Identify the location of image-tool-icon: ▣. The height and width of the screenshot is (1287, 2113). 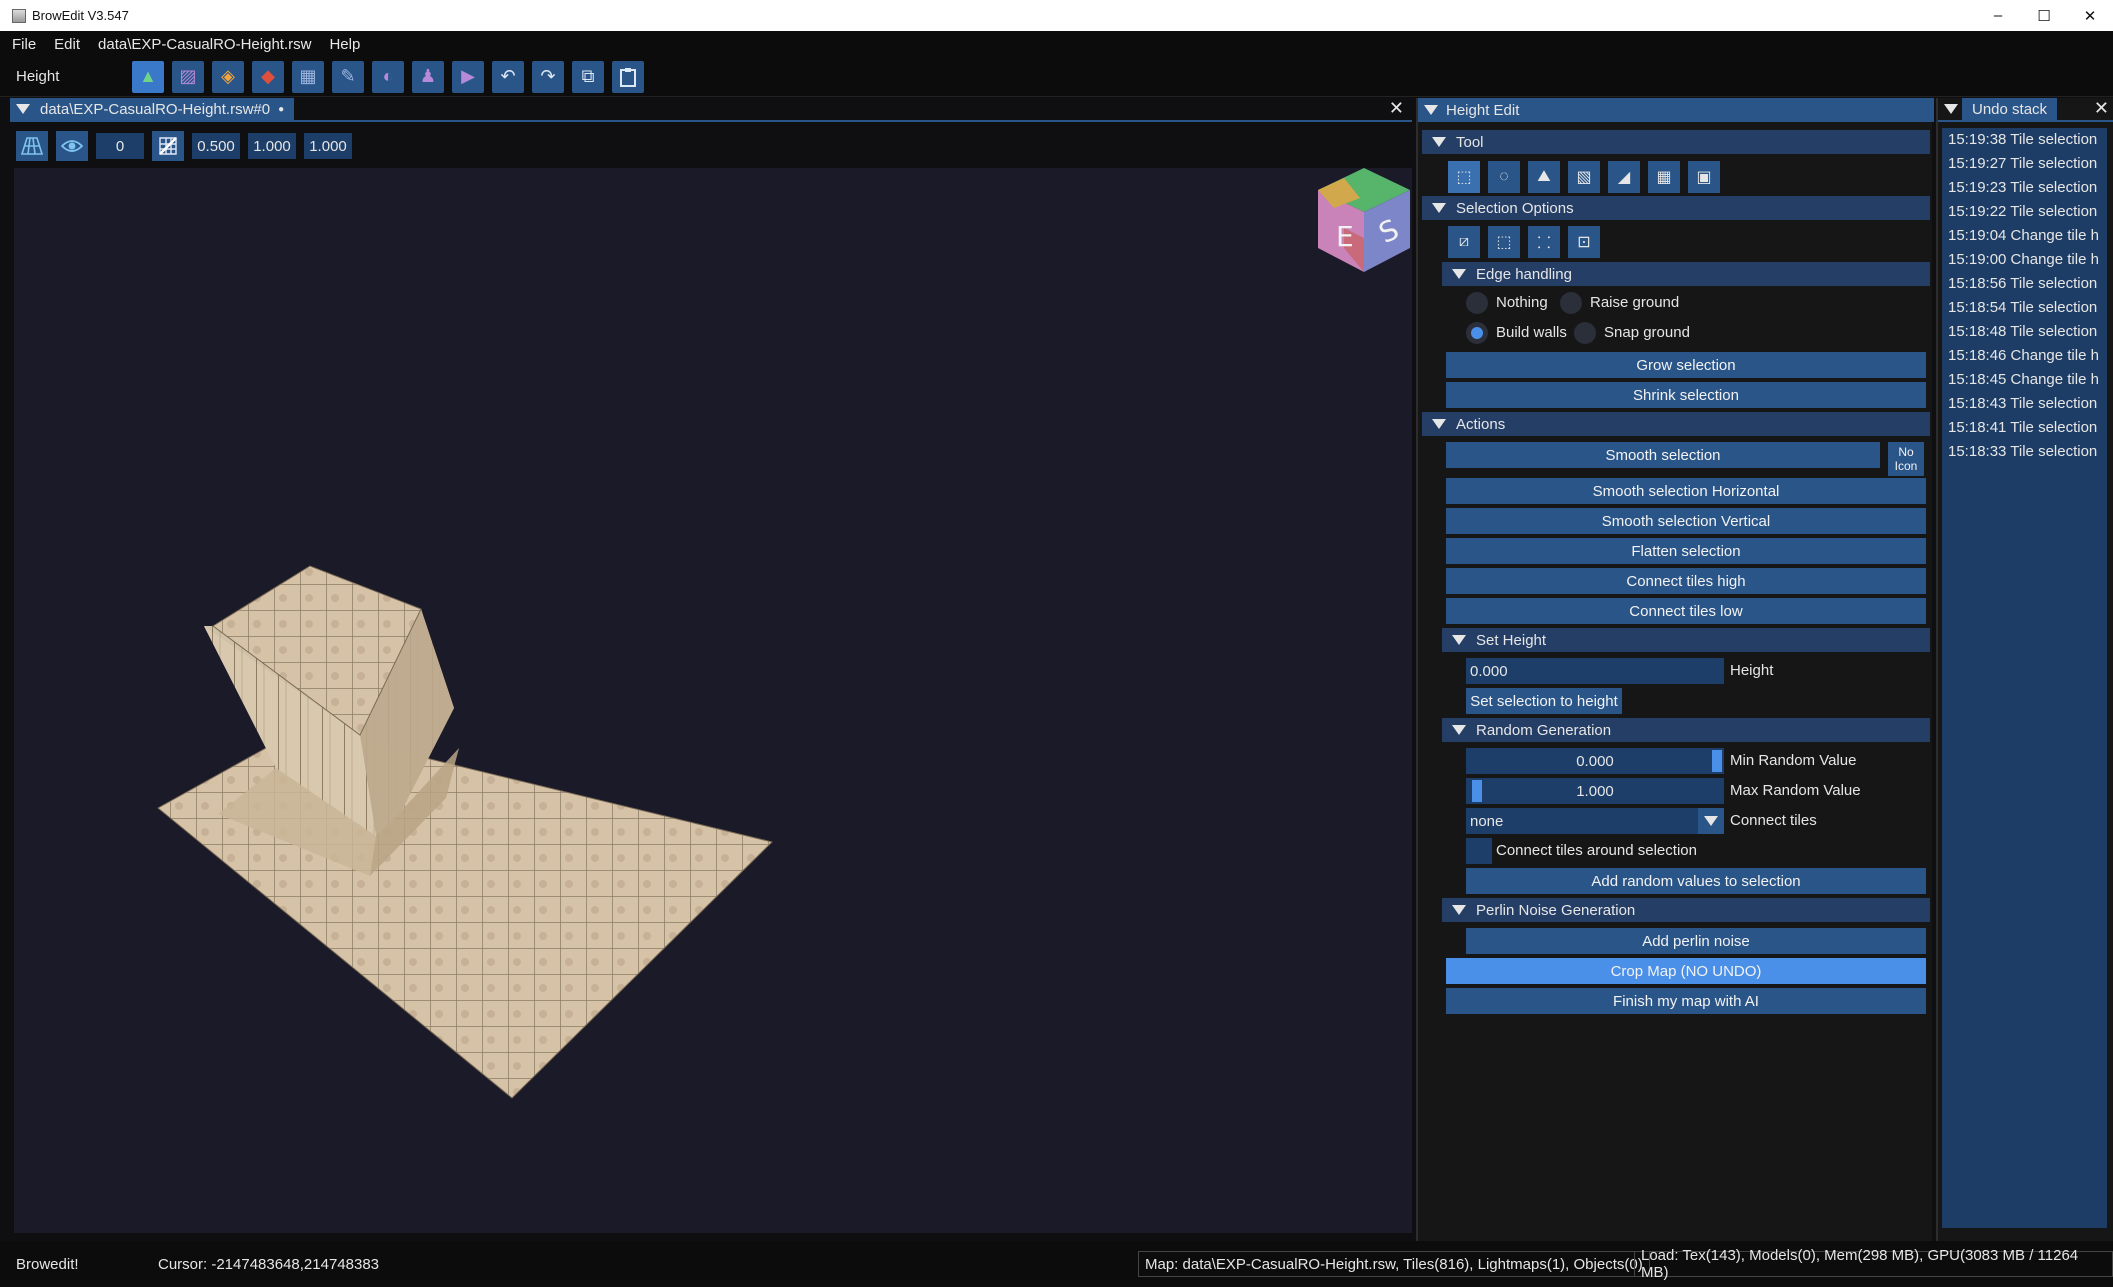
(1704, 177).